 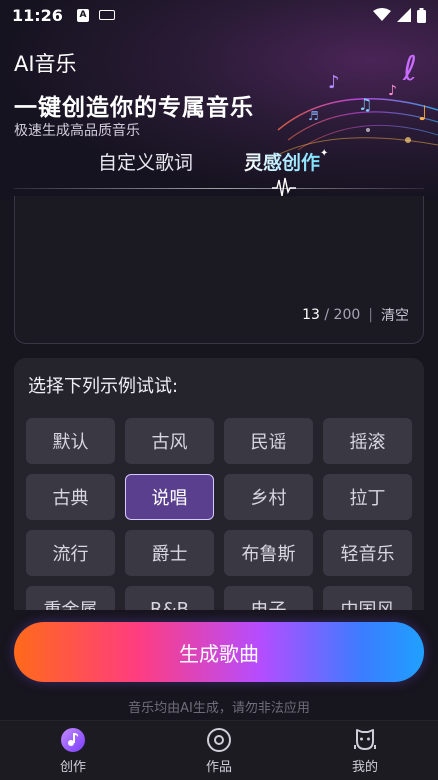 What do you see at coordinates (219, 15) in the screenshot?
I see `status-bar: 11:26 A` at bounding box center [219, 15].